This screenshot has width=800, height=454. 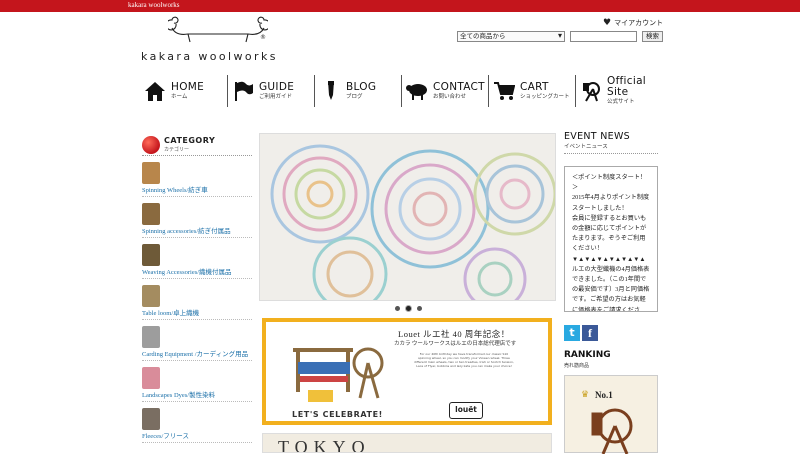 I want to click on sheep-icon, so click(x=416, y=92).